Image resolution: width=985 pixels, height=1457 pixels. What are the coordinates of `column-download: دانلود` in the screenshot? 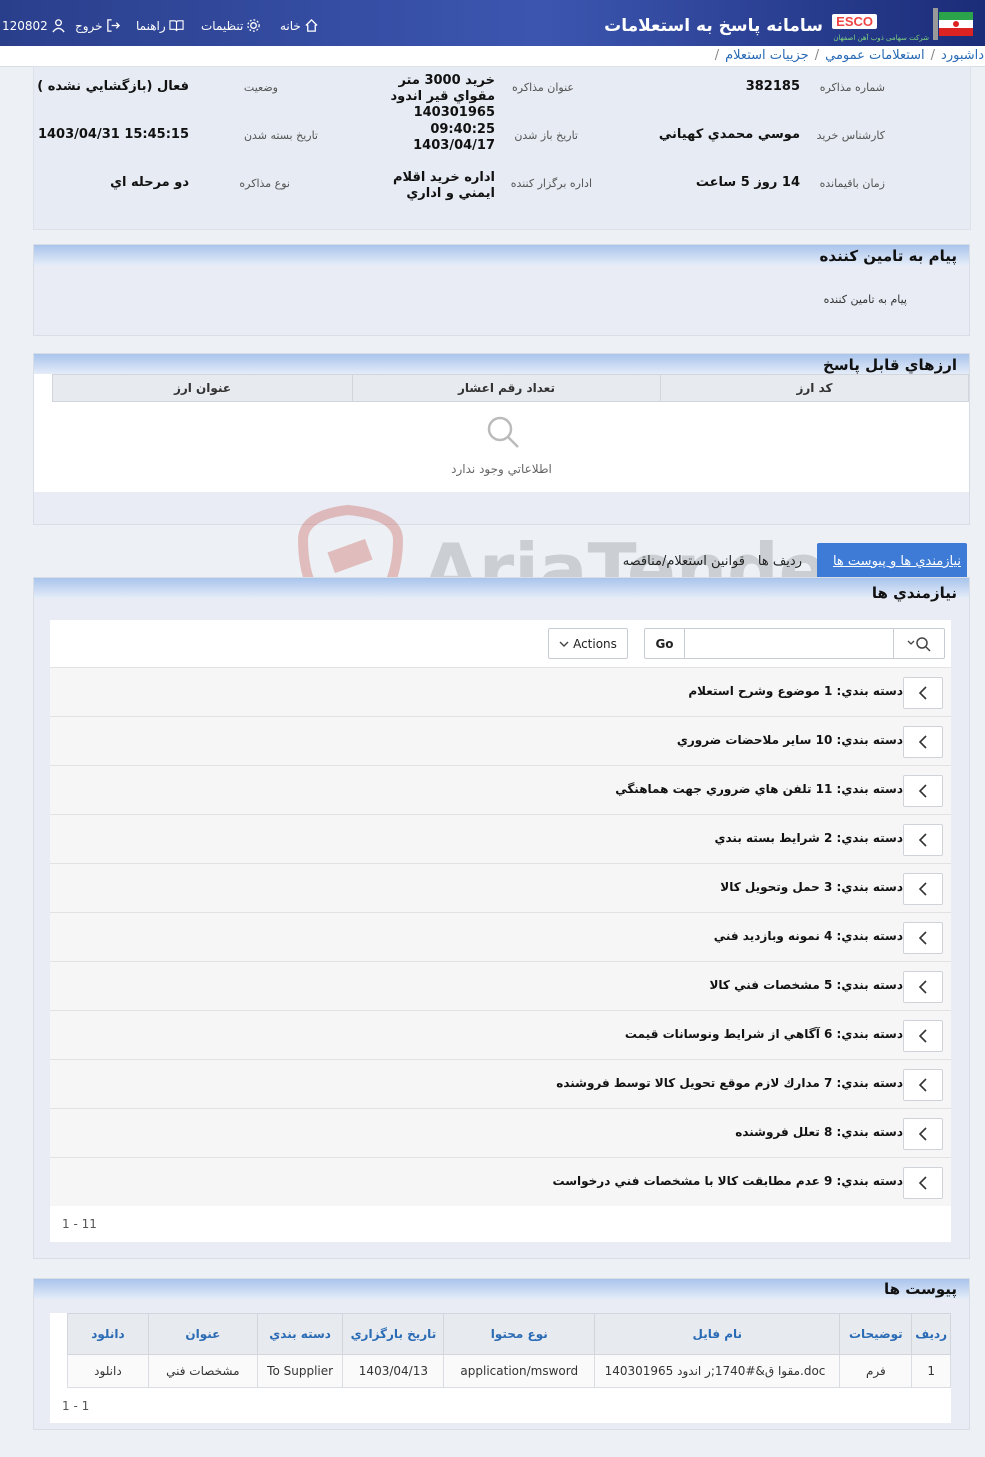 It's located at (108, 1334).